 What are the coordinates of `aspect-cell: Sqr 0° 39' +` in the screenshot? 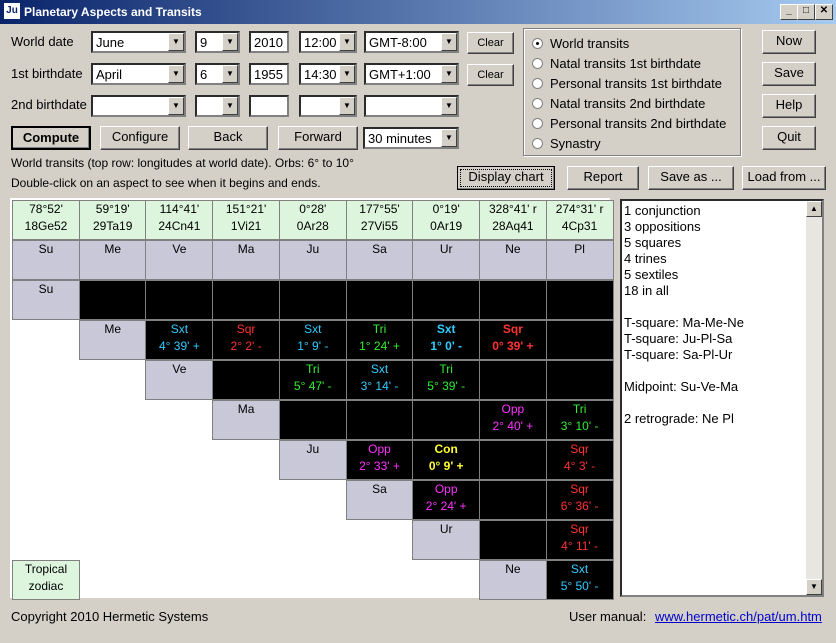 It's located at (512, 340).